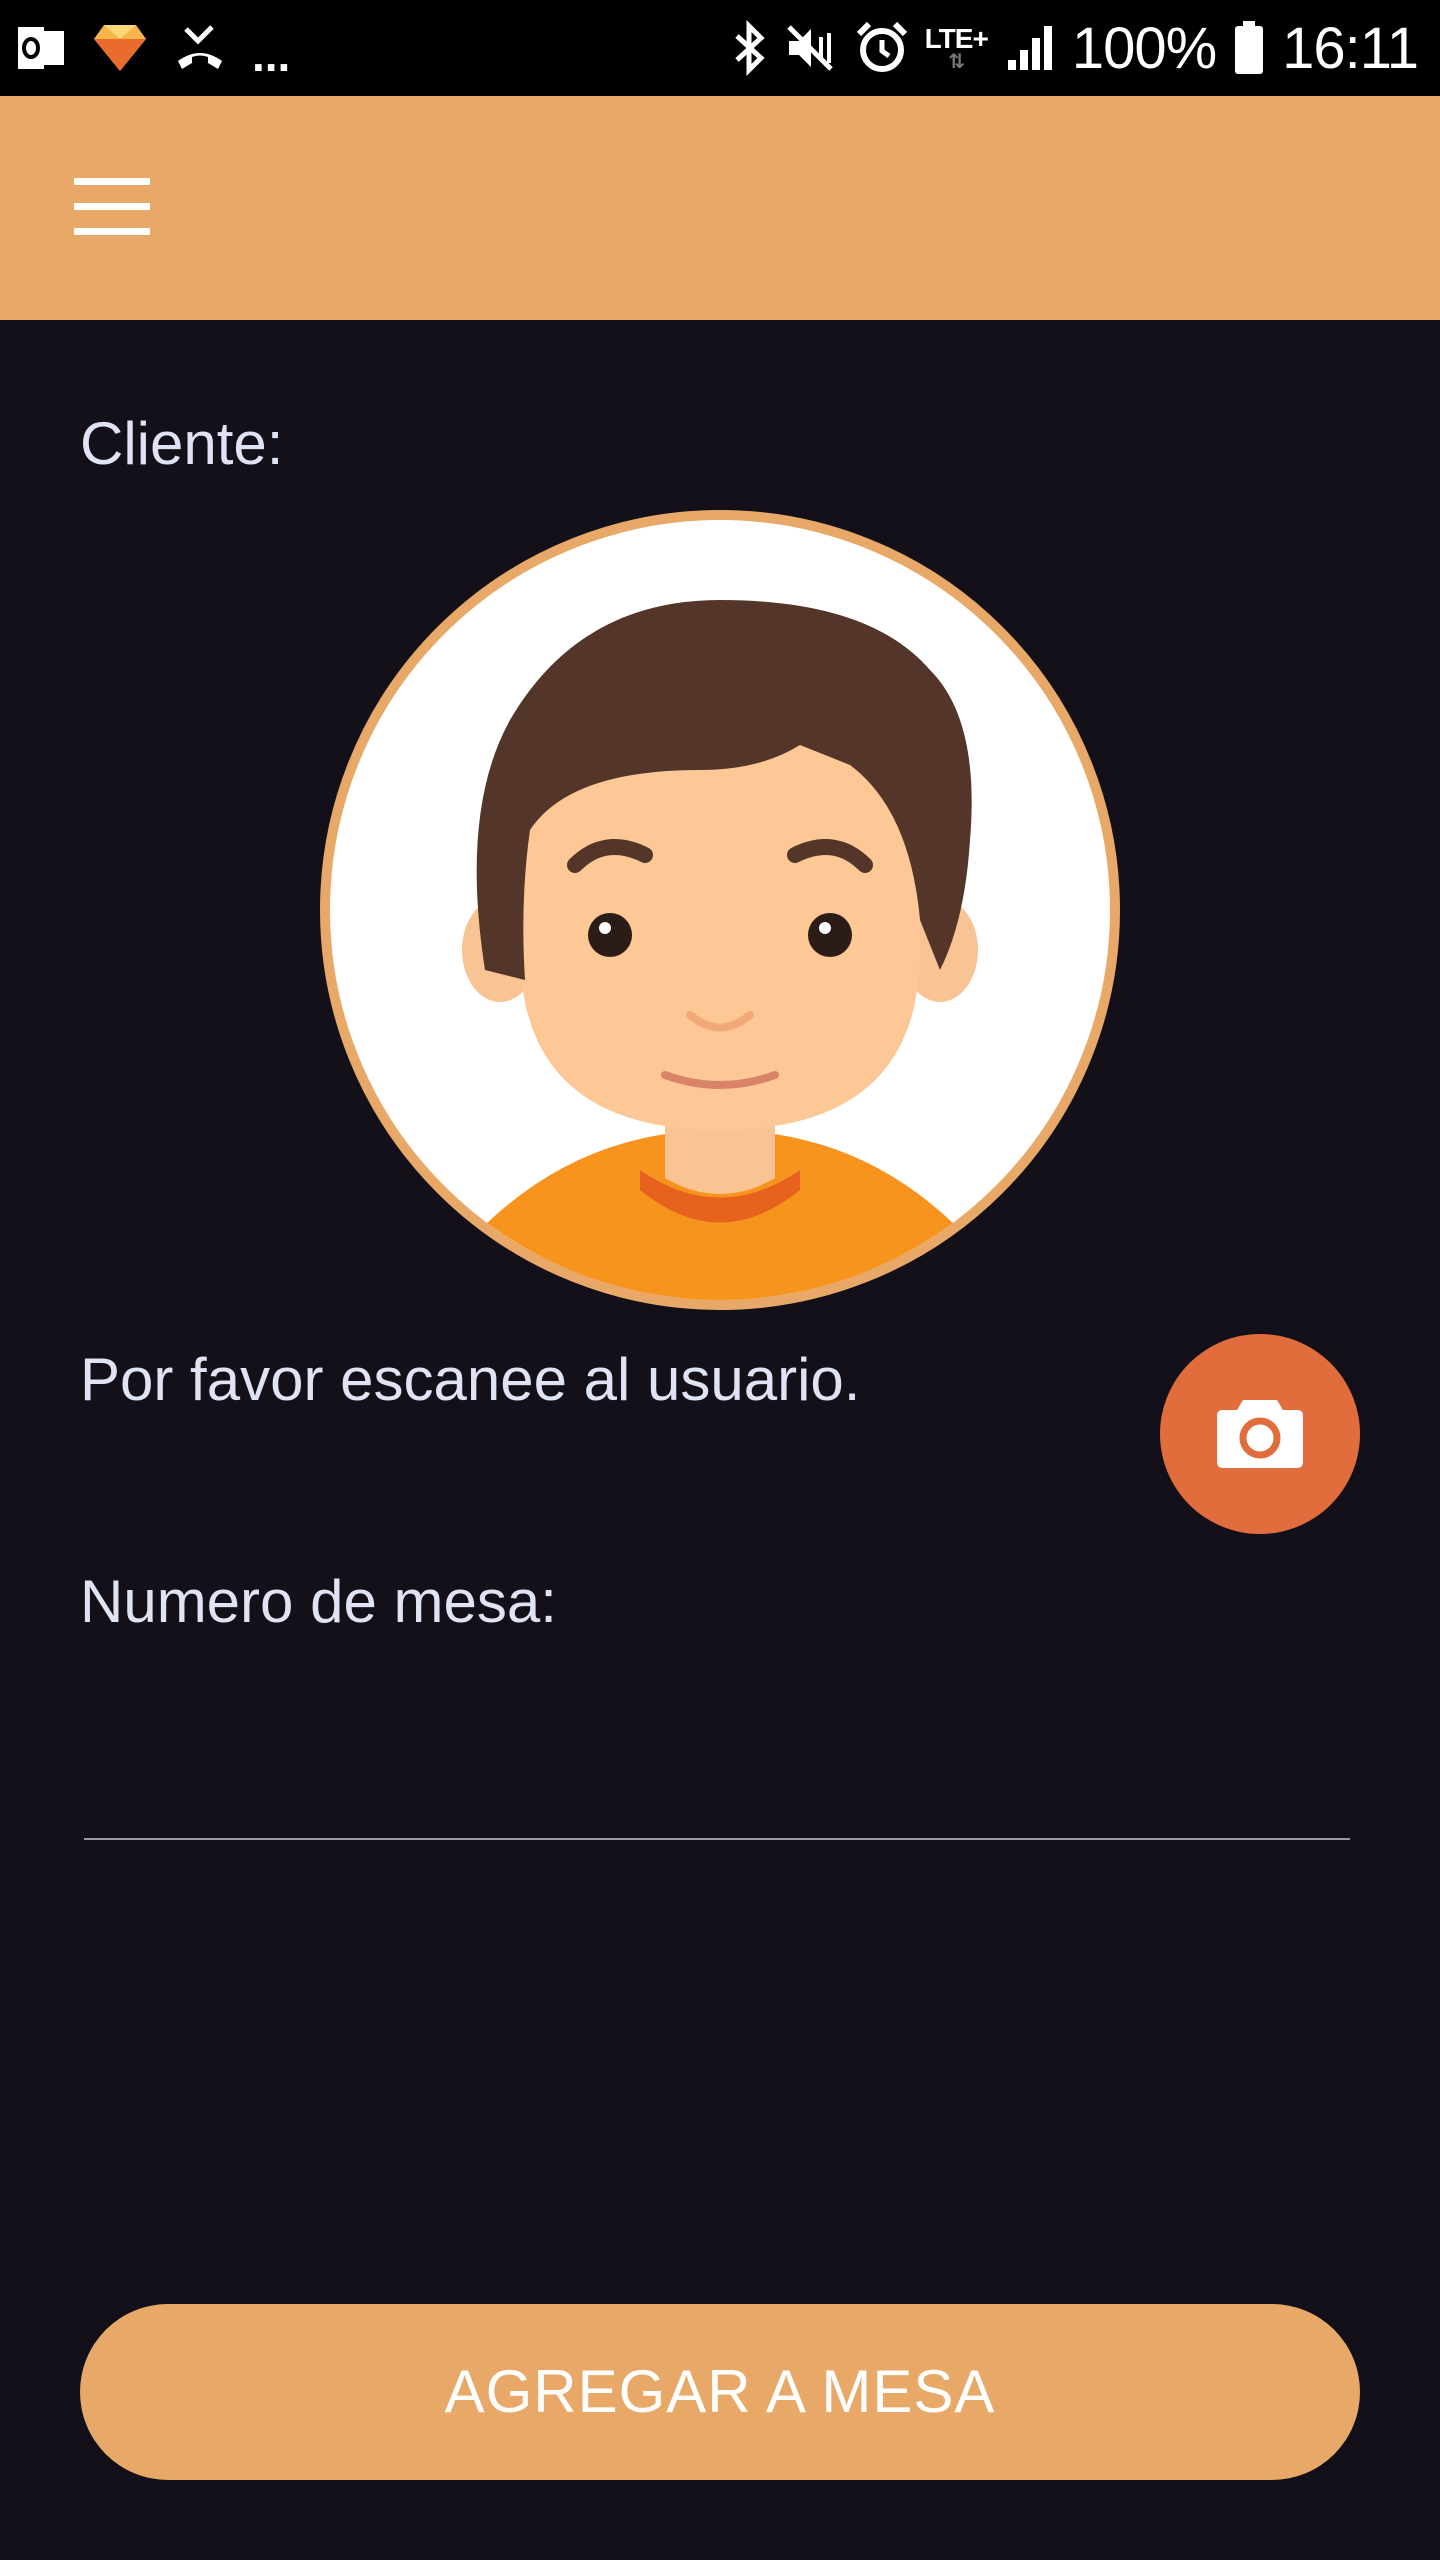 Image resolution: width=1440 pixels, height=2560 pixels. What do you see at coordinates (120, 48) in the screenshot?
I see `sketch-icon` at bounding box center [120, 48].